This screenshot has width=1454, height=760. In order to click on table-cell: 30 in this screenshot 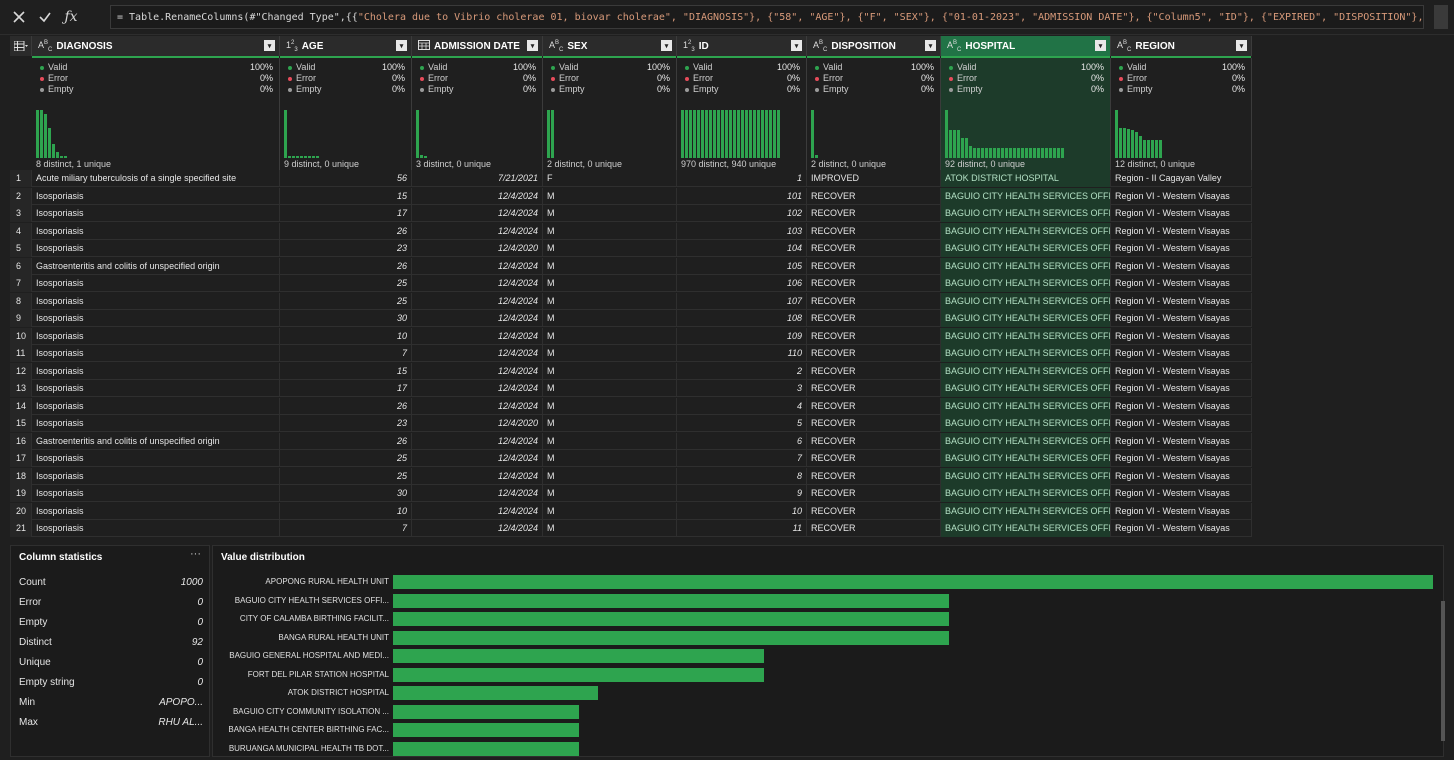, I will do `click(346, 318)`.